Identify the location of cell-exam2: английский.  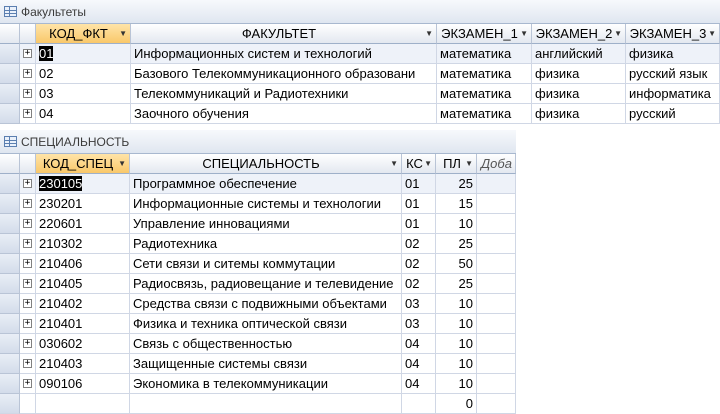
(579, 54).